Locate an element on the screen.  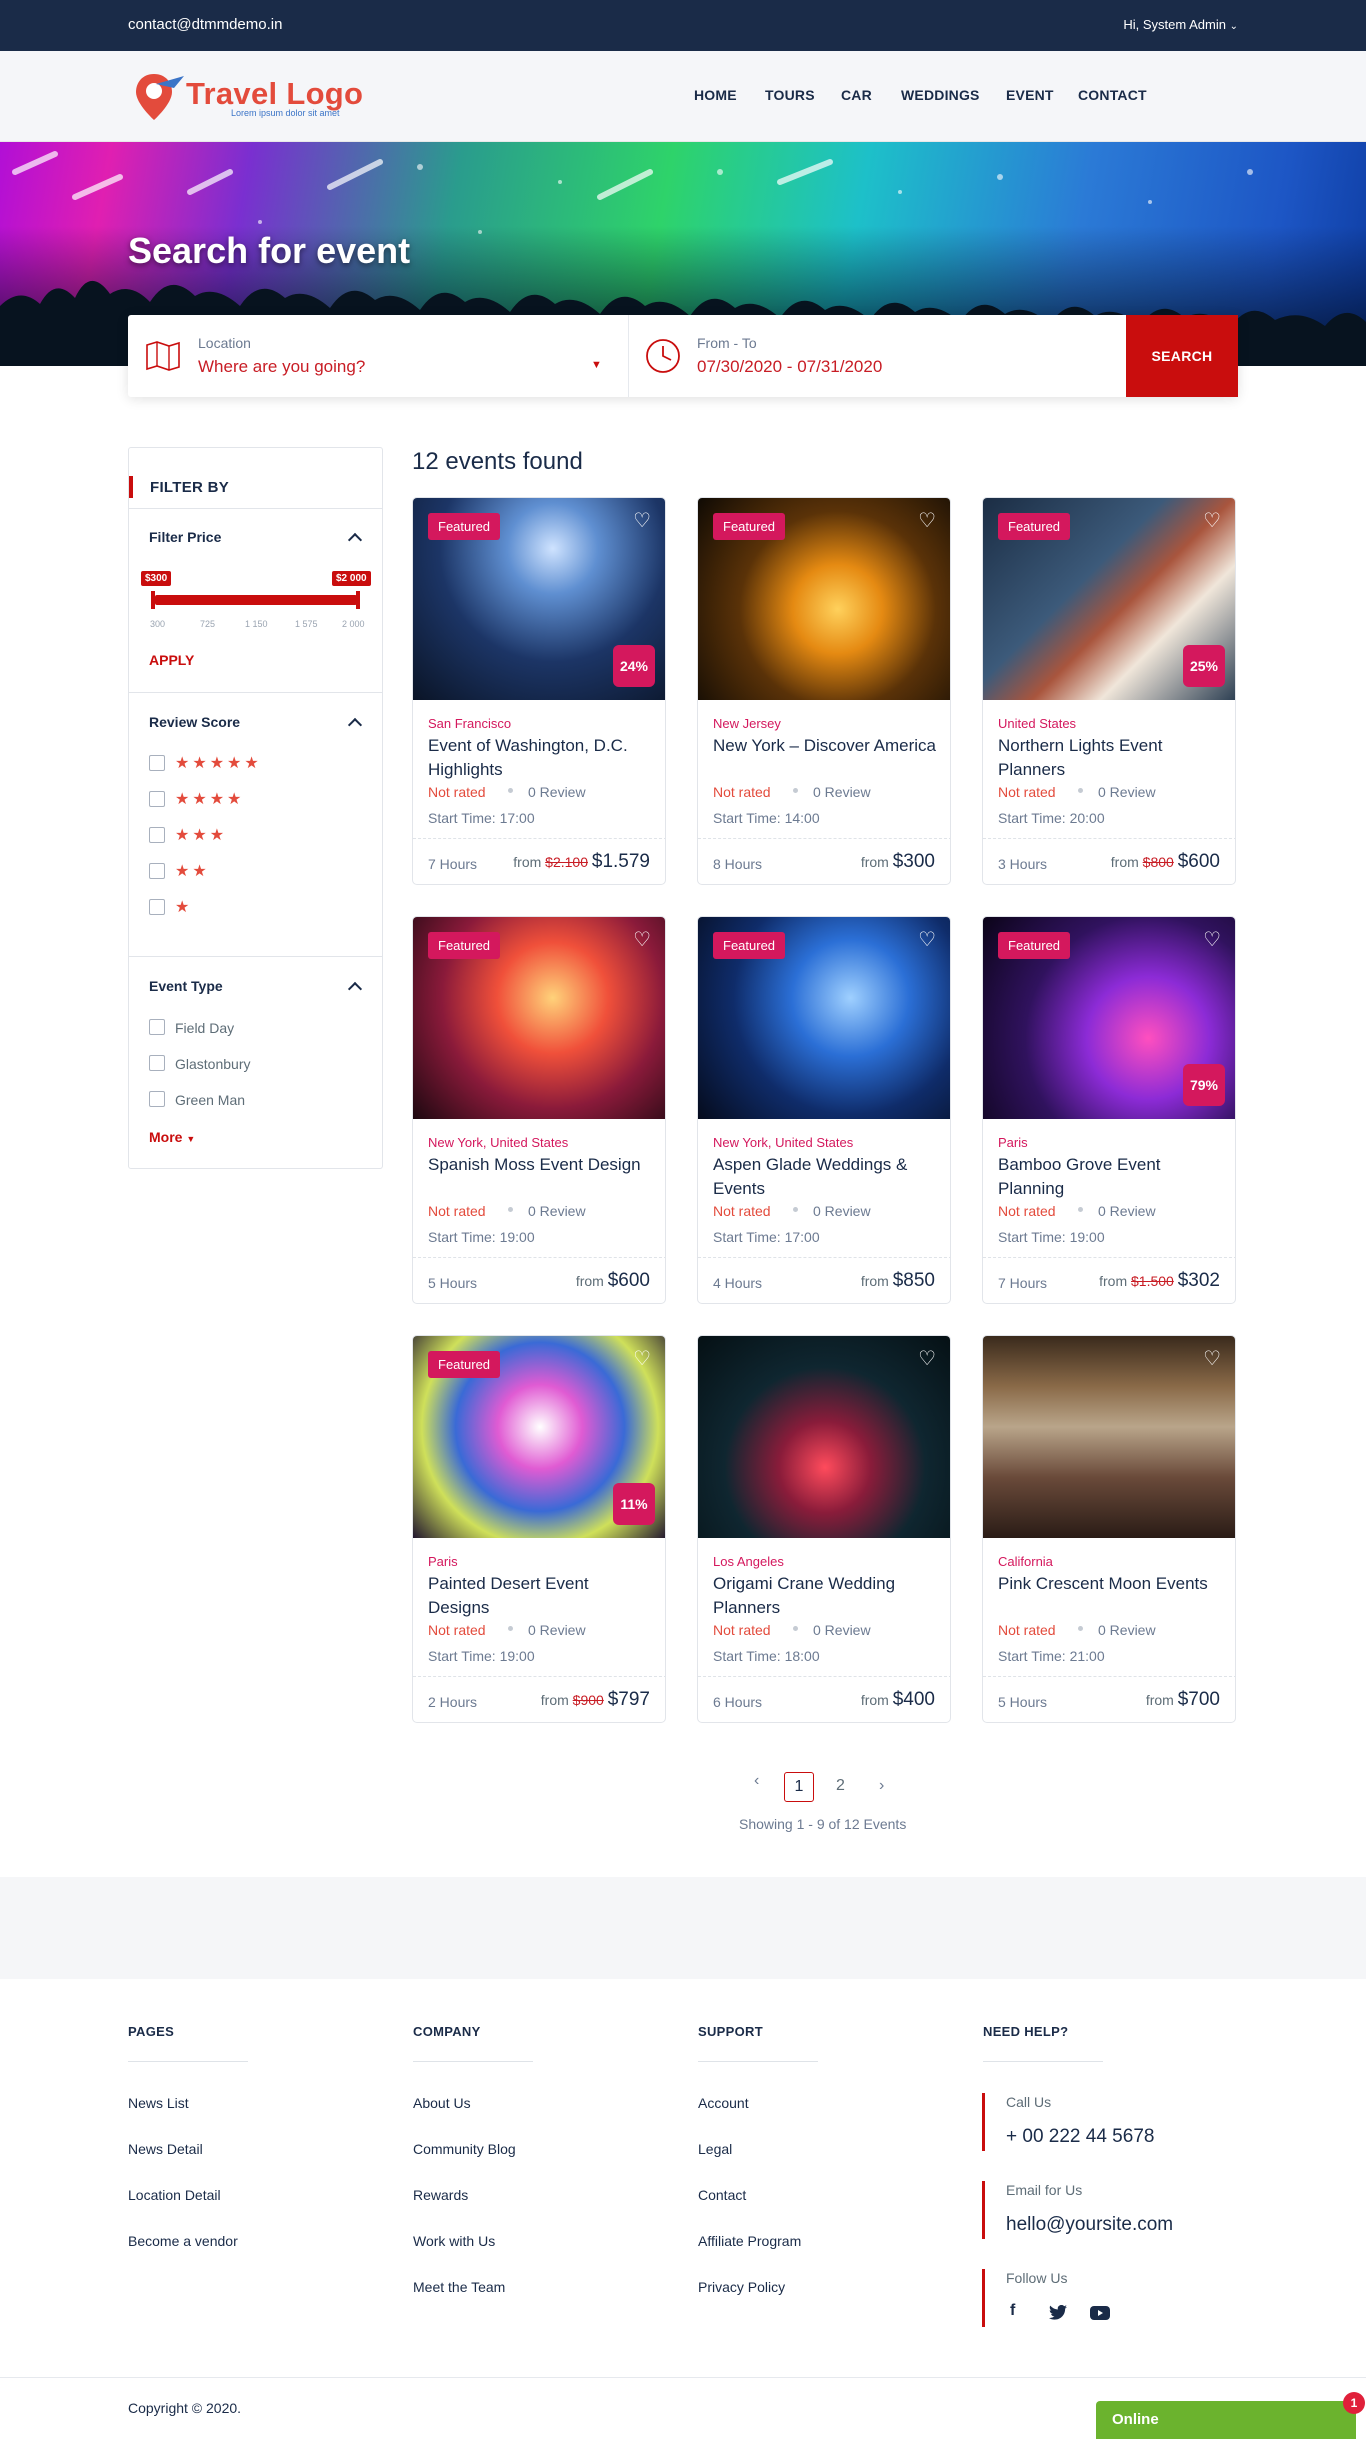
footer-link: Work with Us is located at coordinates (454, 2241).